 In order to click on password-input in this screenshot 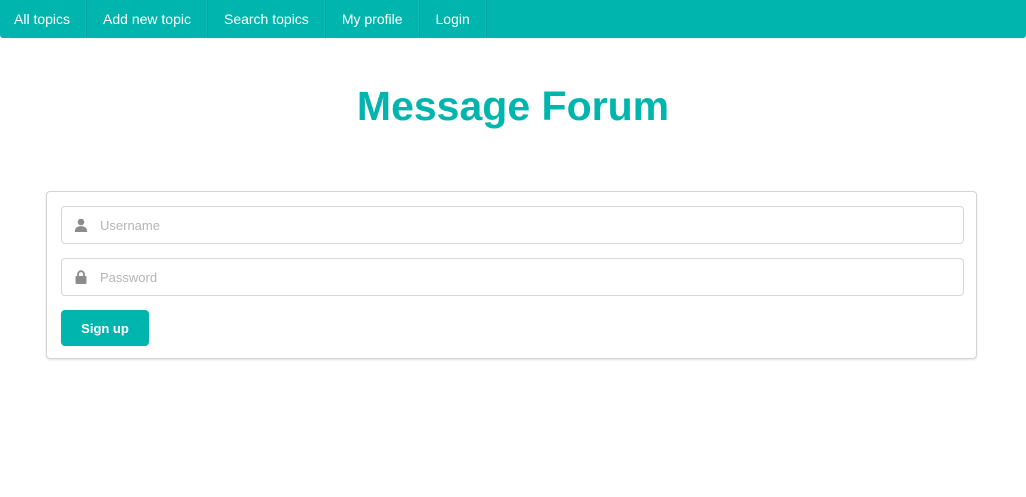, I will do `click(531, 277)`.